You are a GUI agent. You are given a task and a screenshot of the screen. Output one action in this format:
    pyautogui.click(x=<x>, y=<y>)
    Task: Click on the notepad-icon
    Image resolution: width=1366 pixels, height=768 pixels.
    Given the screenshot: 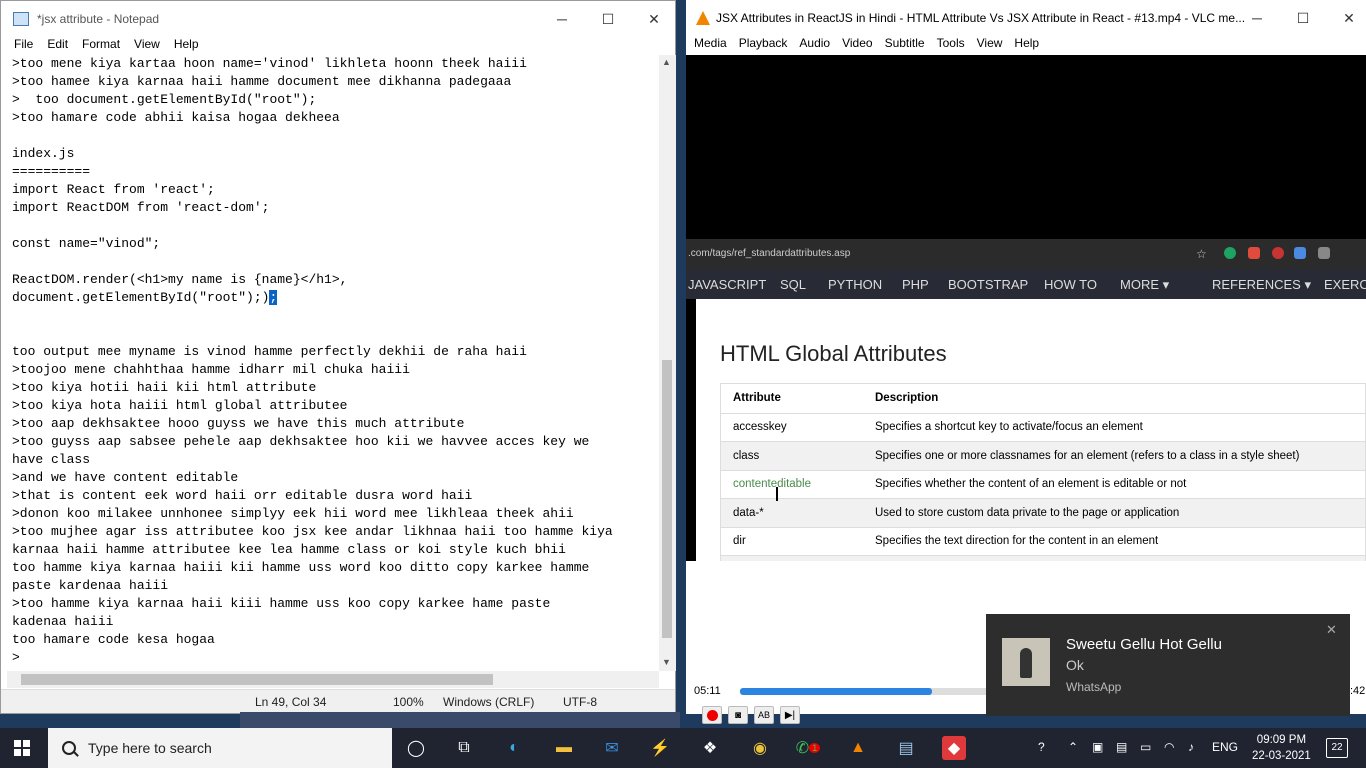 What is the action you would take?
    pyautogui.click(x=21, y=19)
    